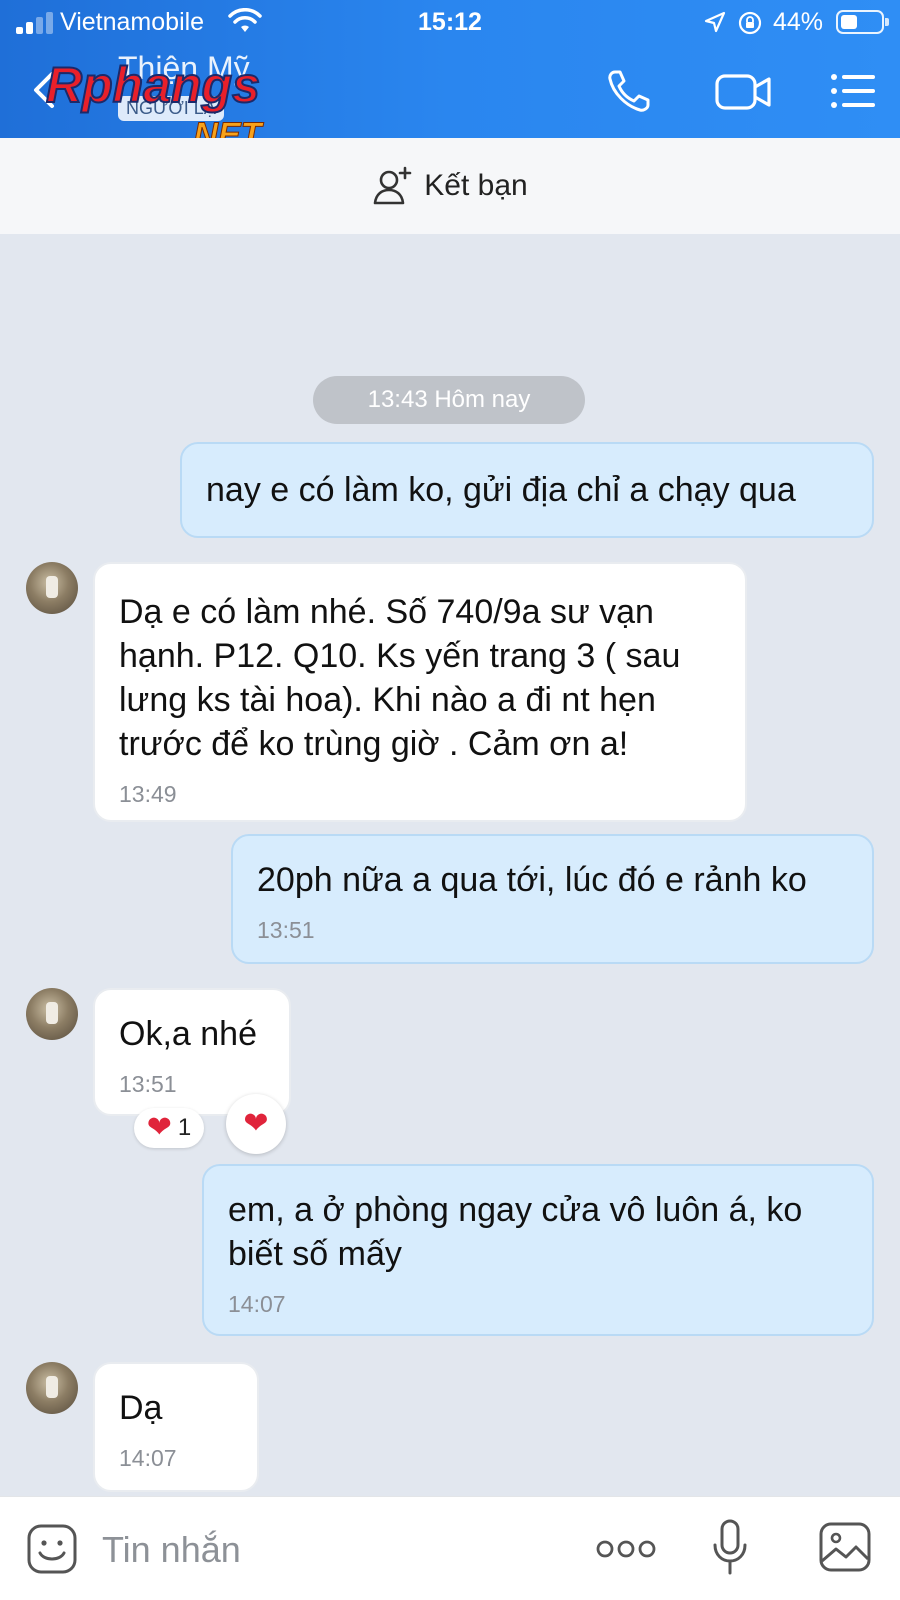 This screenshot has height=1600, width=900. What do you see at coordinates (148, 794) in the screenshot?
I see `message-time: 13:49` at bounding box center [148, 794].